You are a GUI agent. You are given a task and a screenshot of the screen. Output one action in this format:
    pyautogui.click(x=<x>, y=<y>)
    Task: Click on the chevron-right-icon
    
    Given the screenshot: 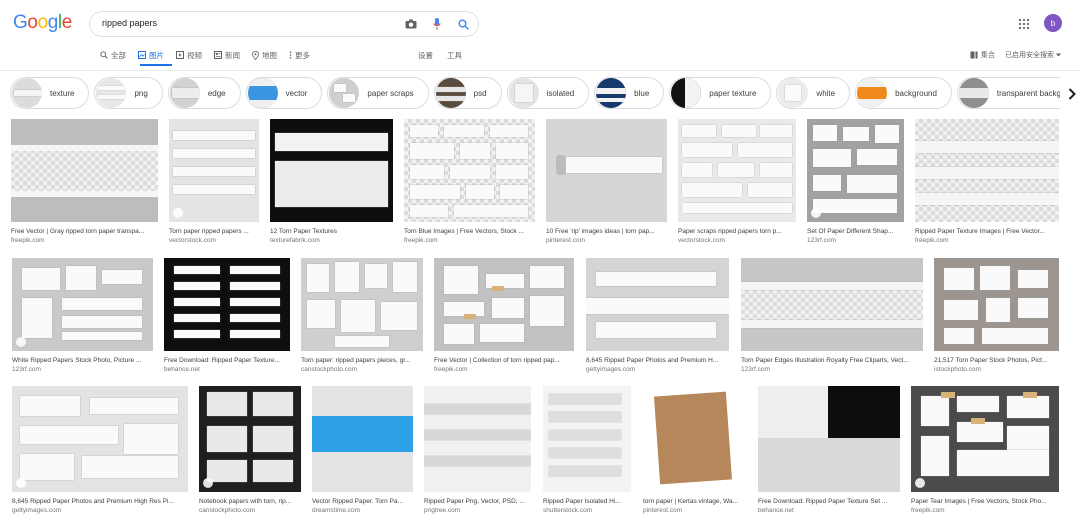 What is the action you would take?
    pyautogui.click(x=1070, y=94)
    